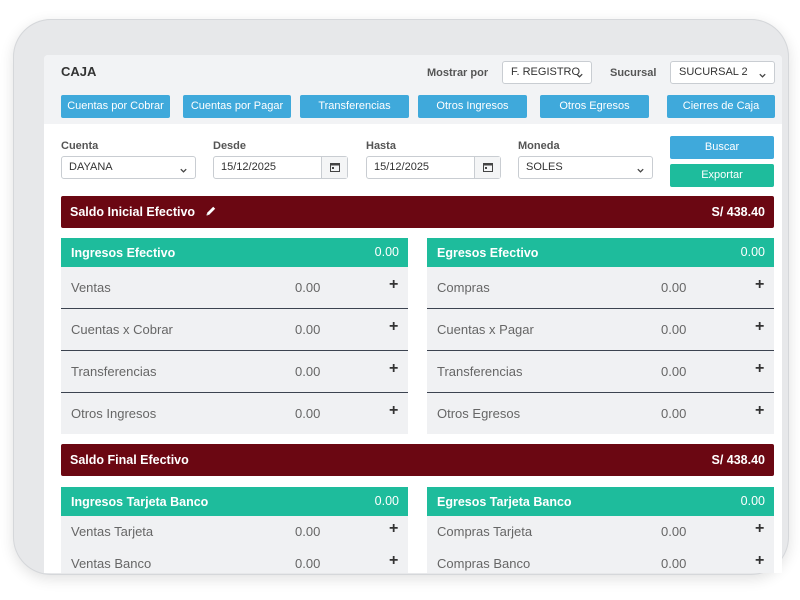 The width and height of the screenshot is (800, 600). I want to click on exportar-button: Exportar, so click(722, 175).